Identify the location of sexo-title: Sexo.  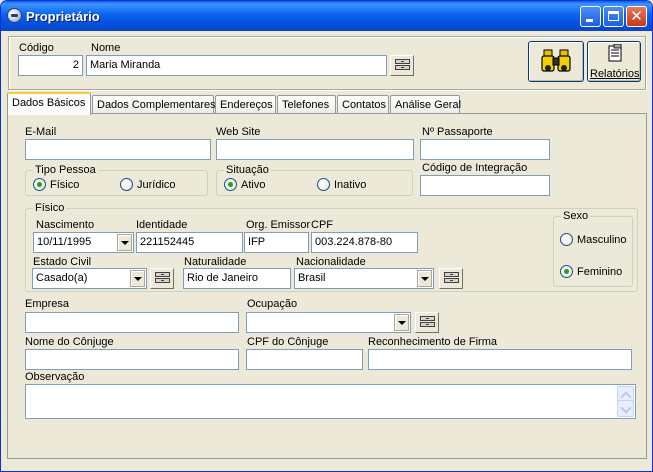
(576, 216).